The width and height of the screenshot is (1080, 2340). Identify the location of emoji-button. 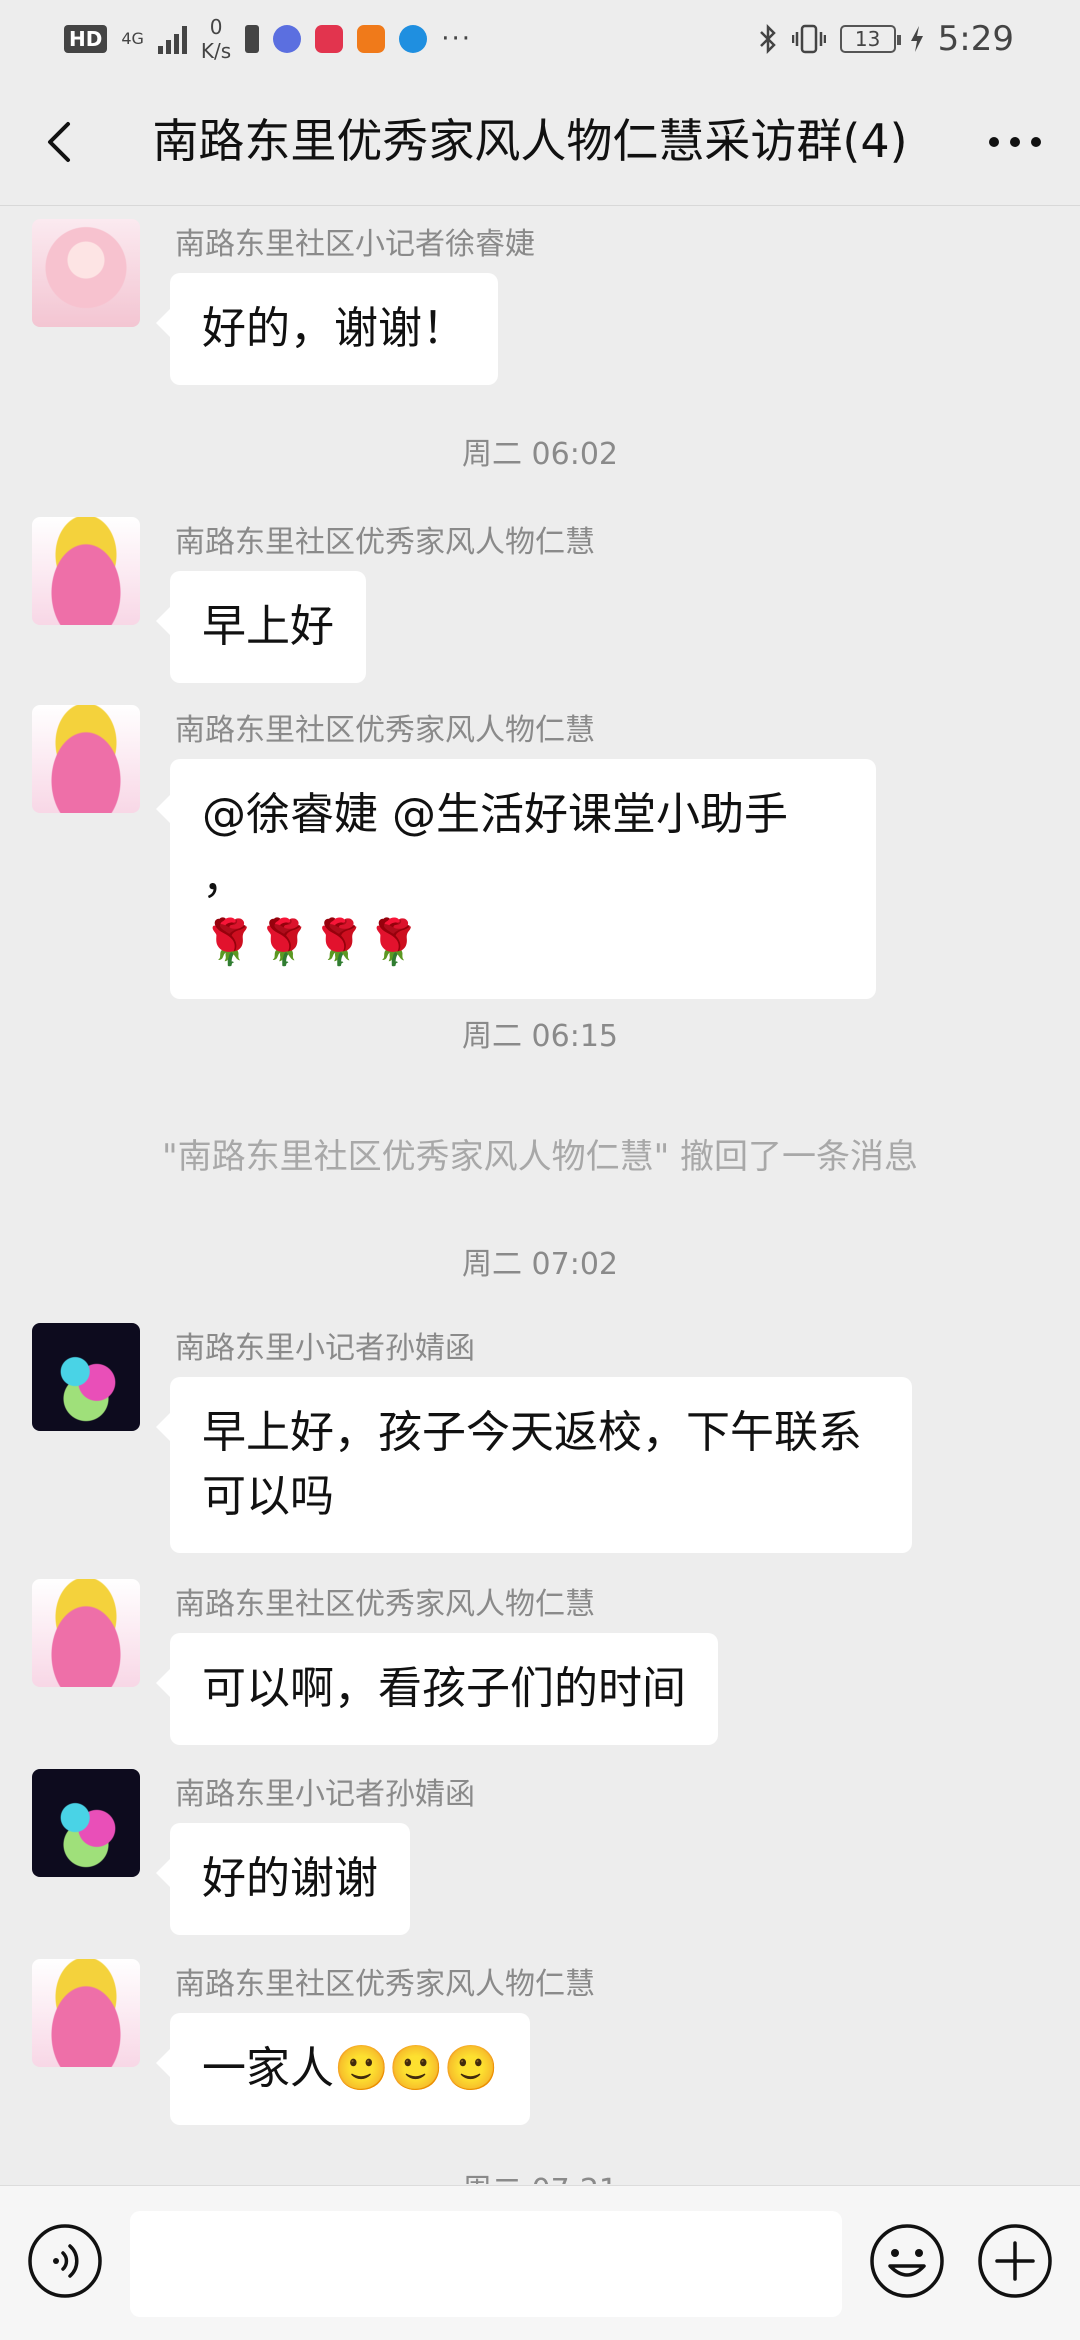
(907, 2261).